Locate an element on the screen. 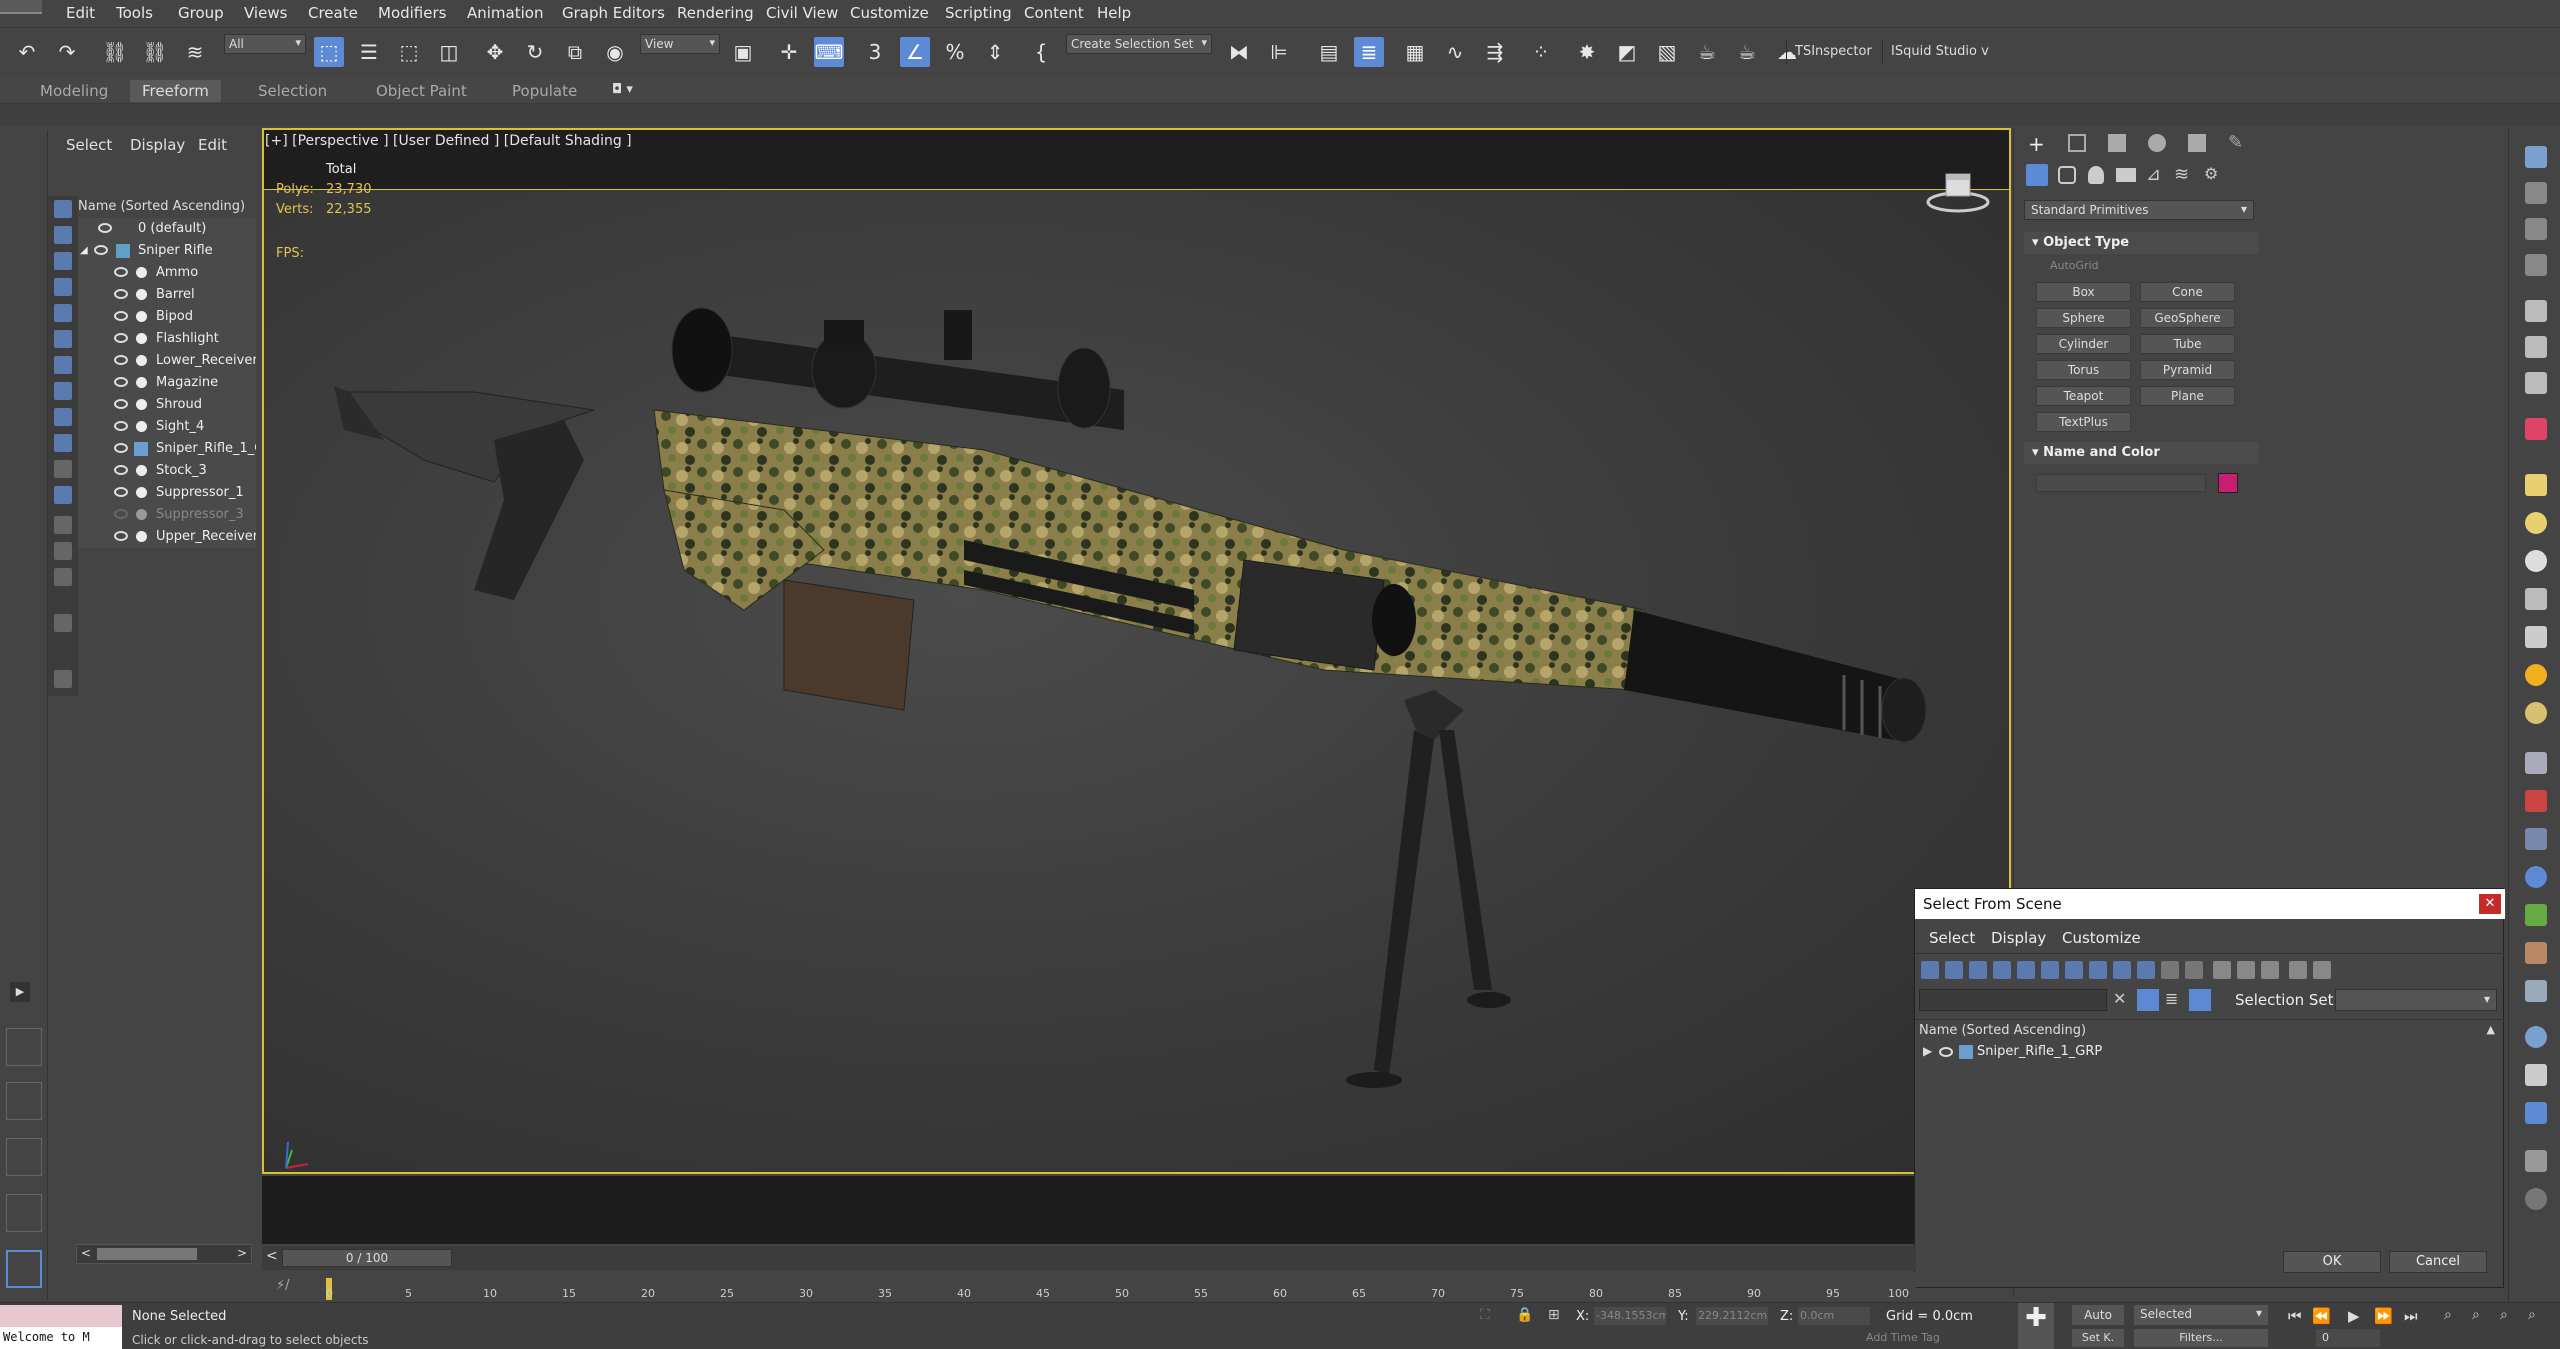  zoom-extents-icon: ⌕ is located at coordinates (2504, 1315).